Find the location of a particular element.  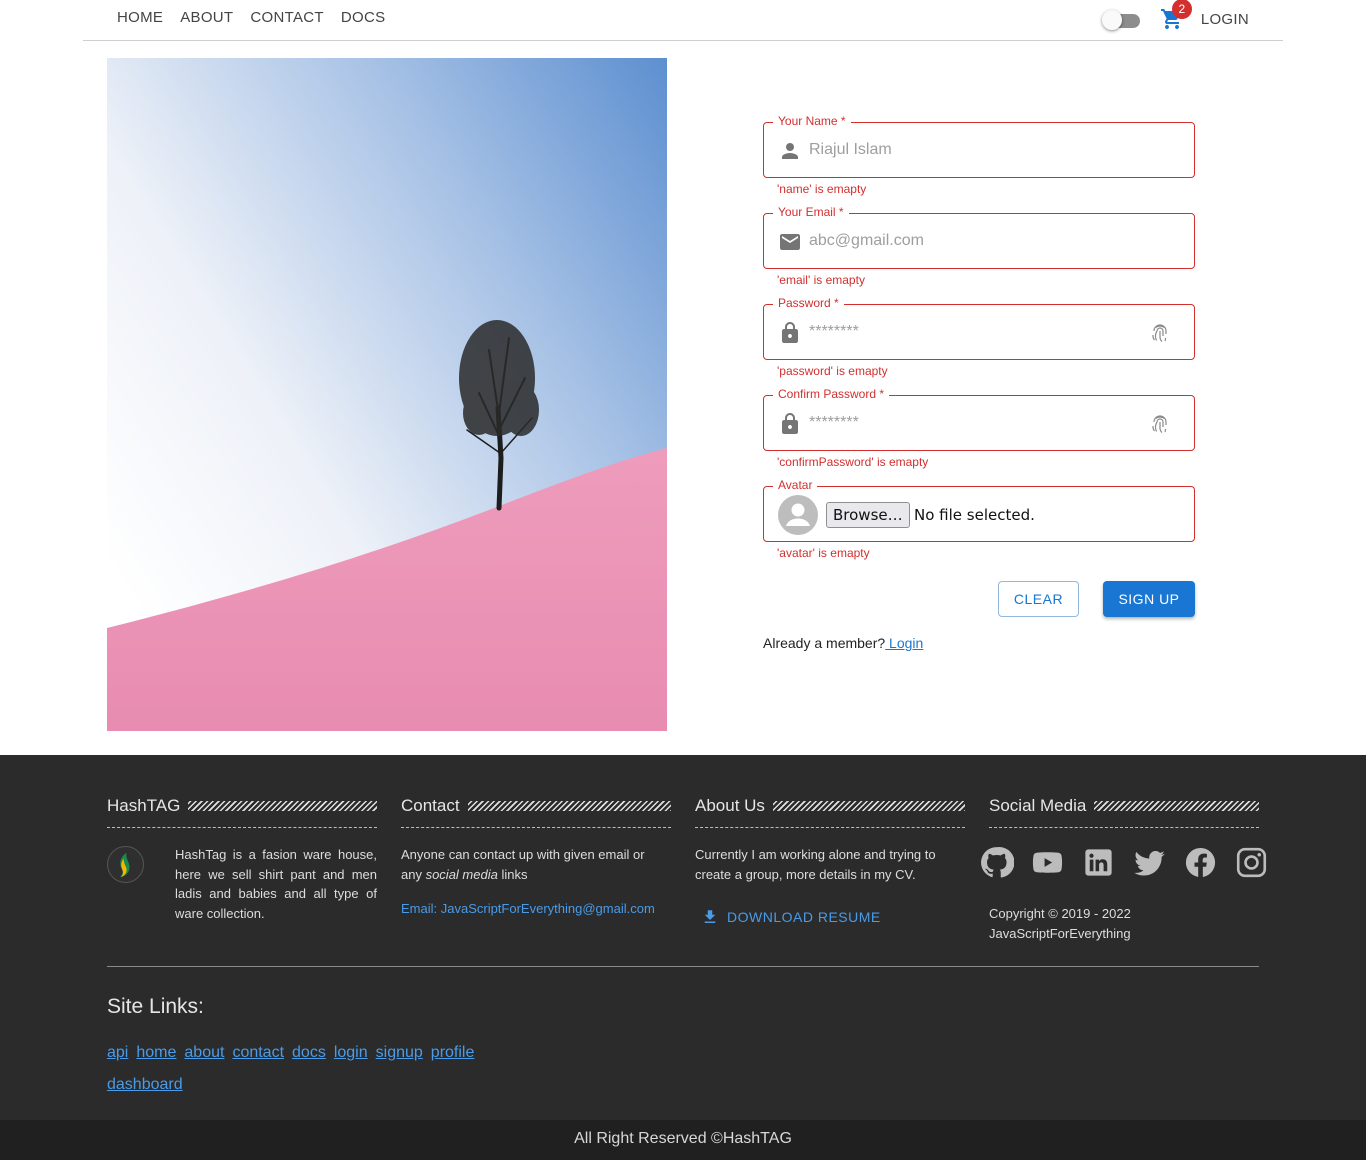

cart-icon is located at coordinates (1172, 22).